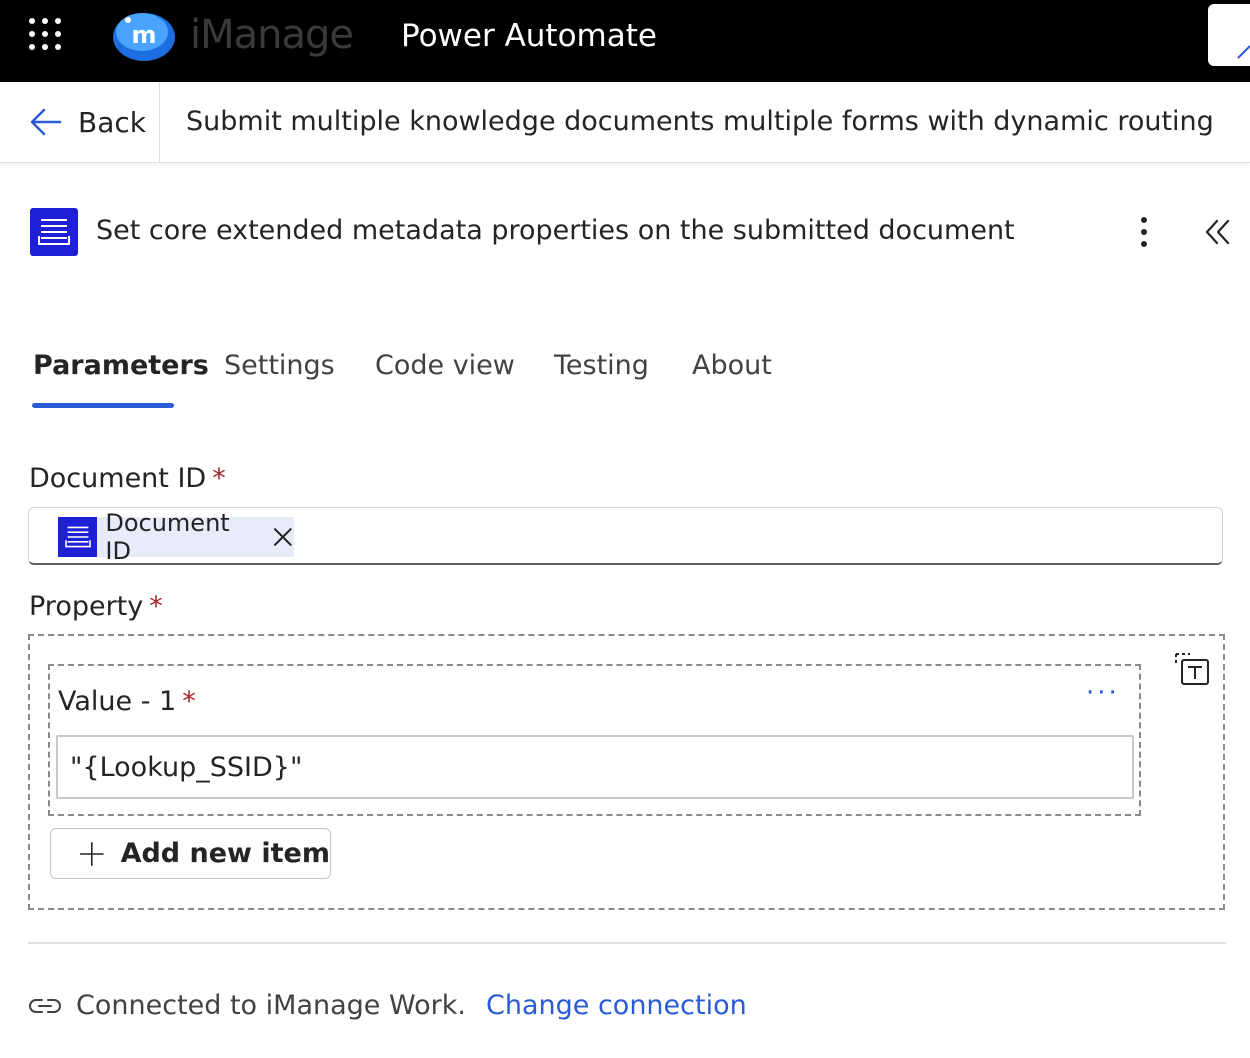 The height and width of the screenshot is (1058, 1250). I want to click on section-divider, so click(627, 943).